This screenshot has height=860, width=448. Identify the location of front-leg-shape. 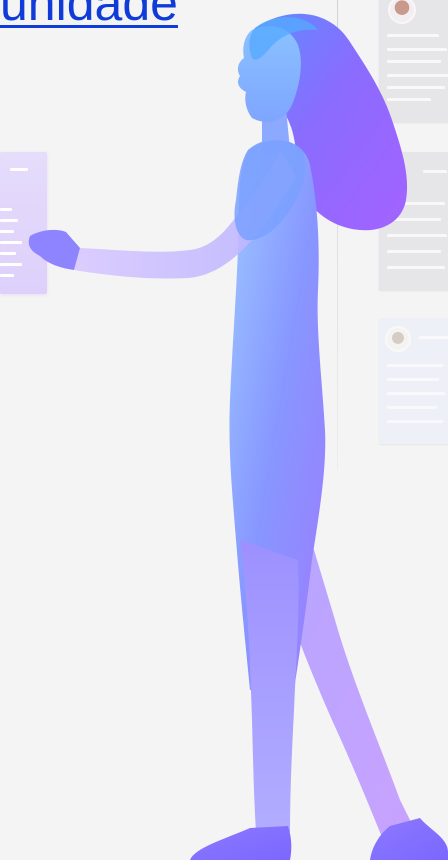
(269, 686).